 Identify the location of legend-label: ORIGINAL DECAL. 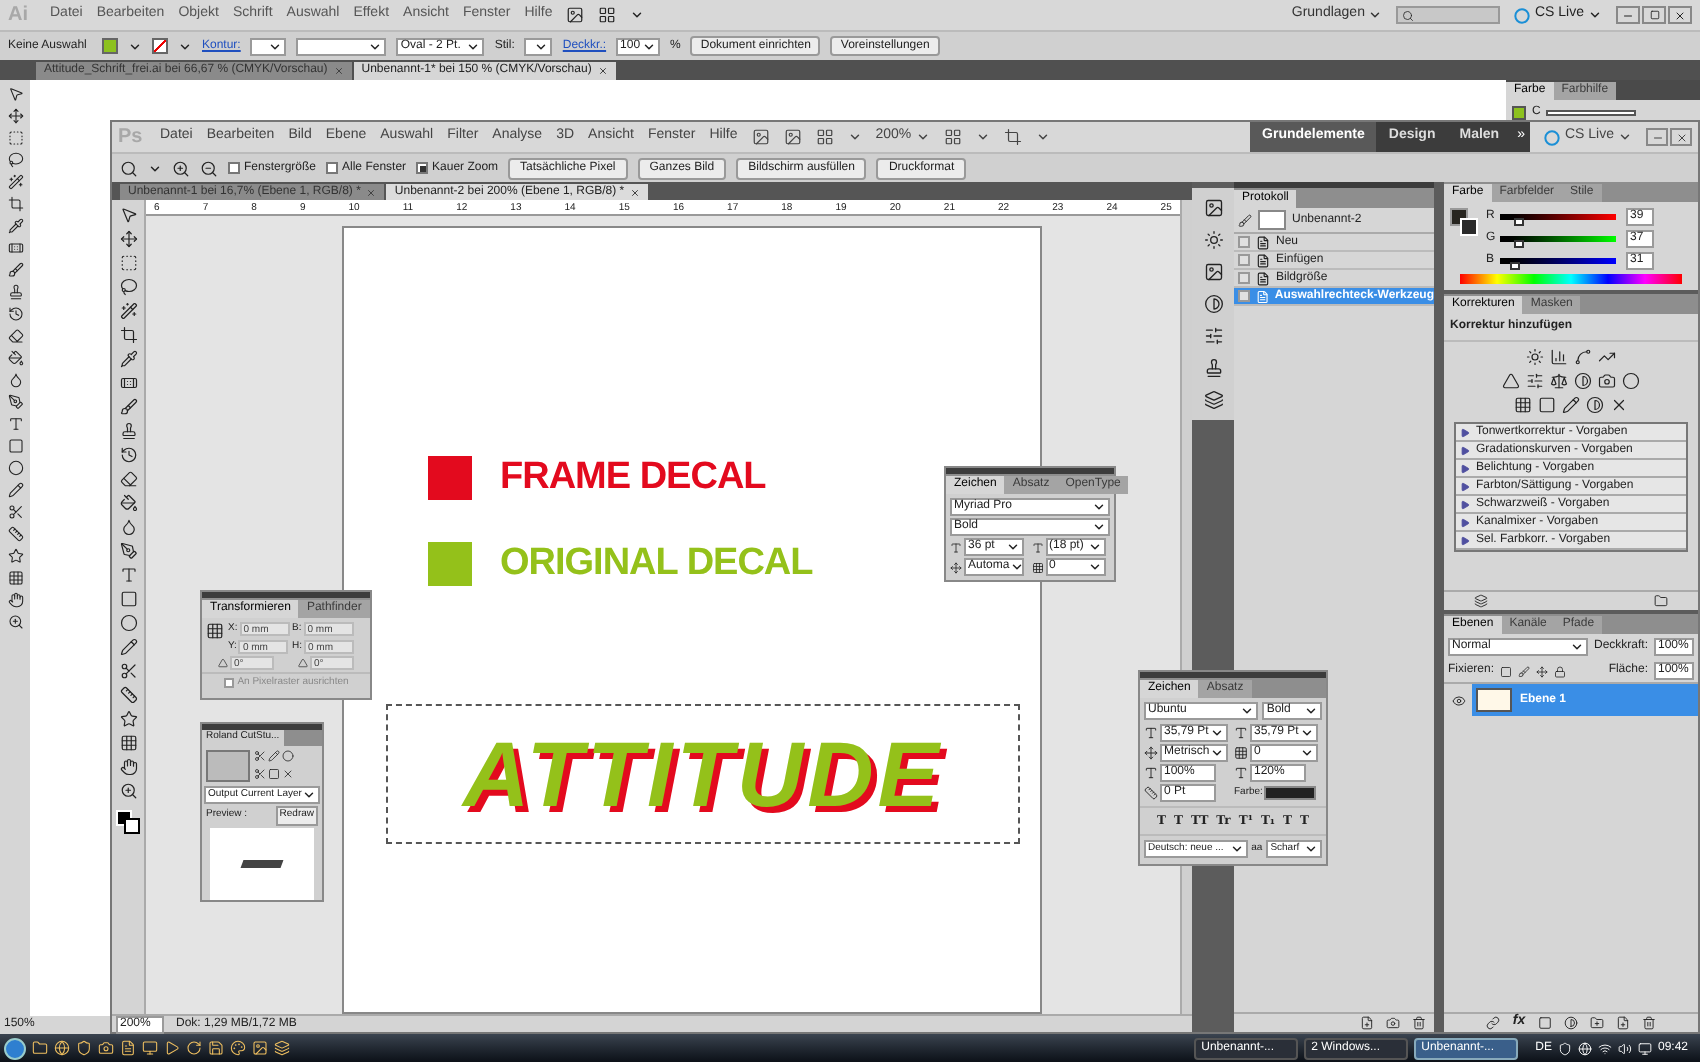
(656, 563).